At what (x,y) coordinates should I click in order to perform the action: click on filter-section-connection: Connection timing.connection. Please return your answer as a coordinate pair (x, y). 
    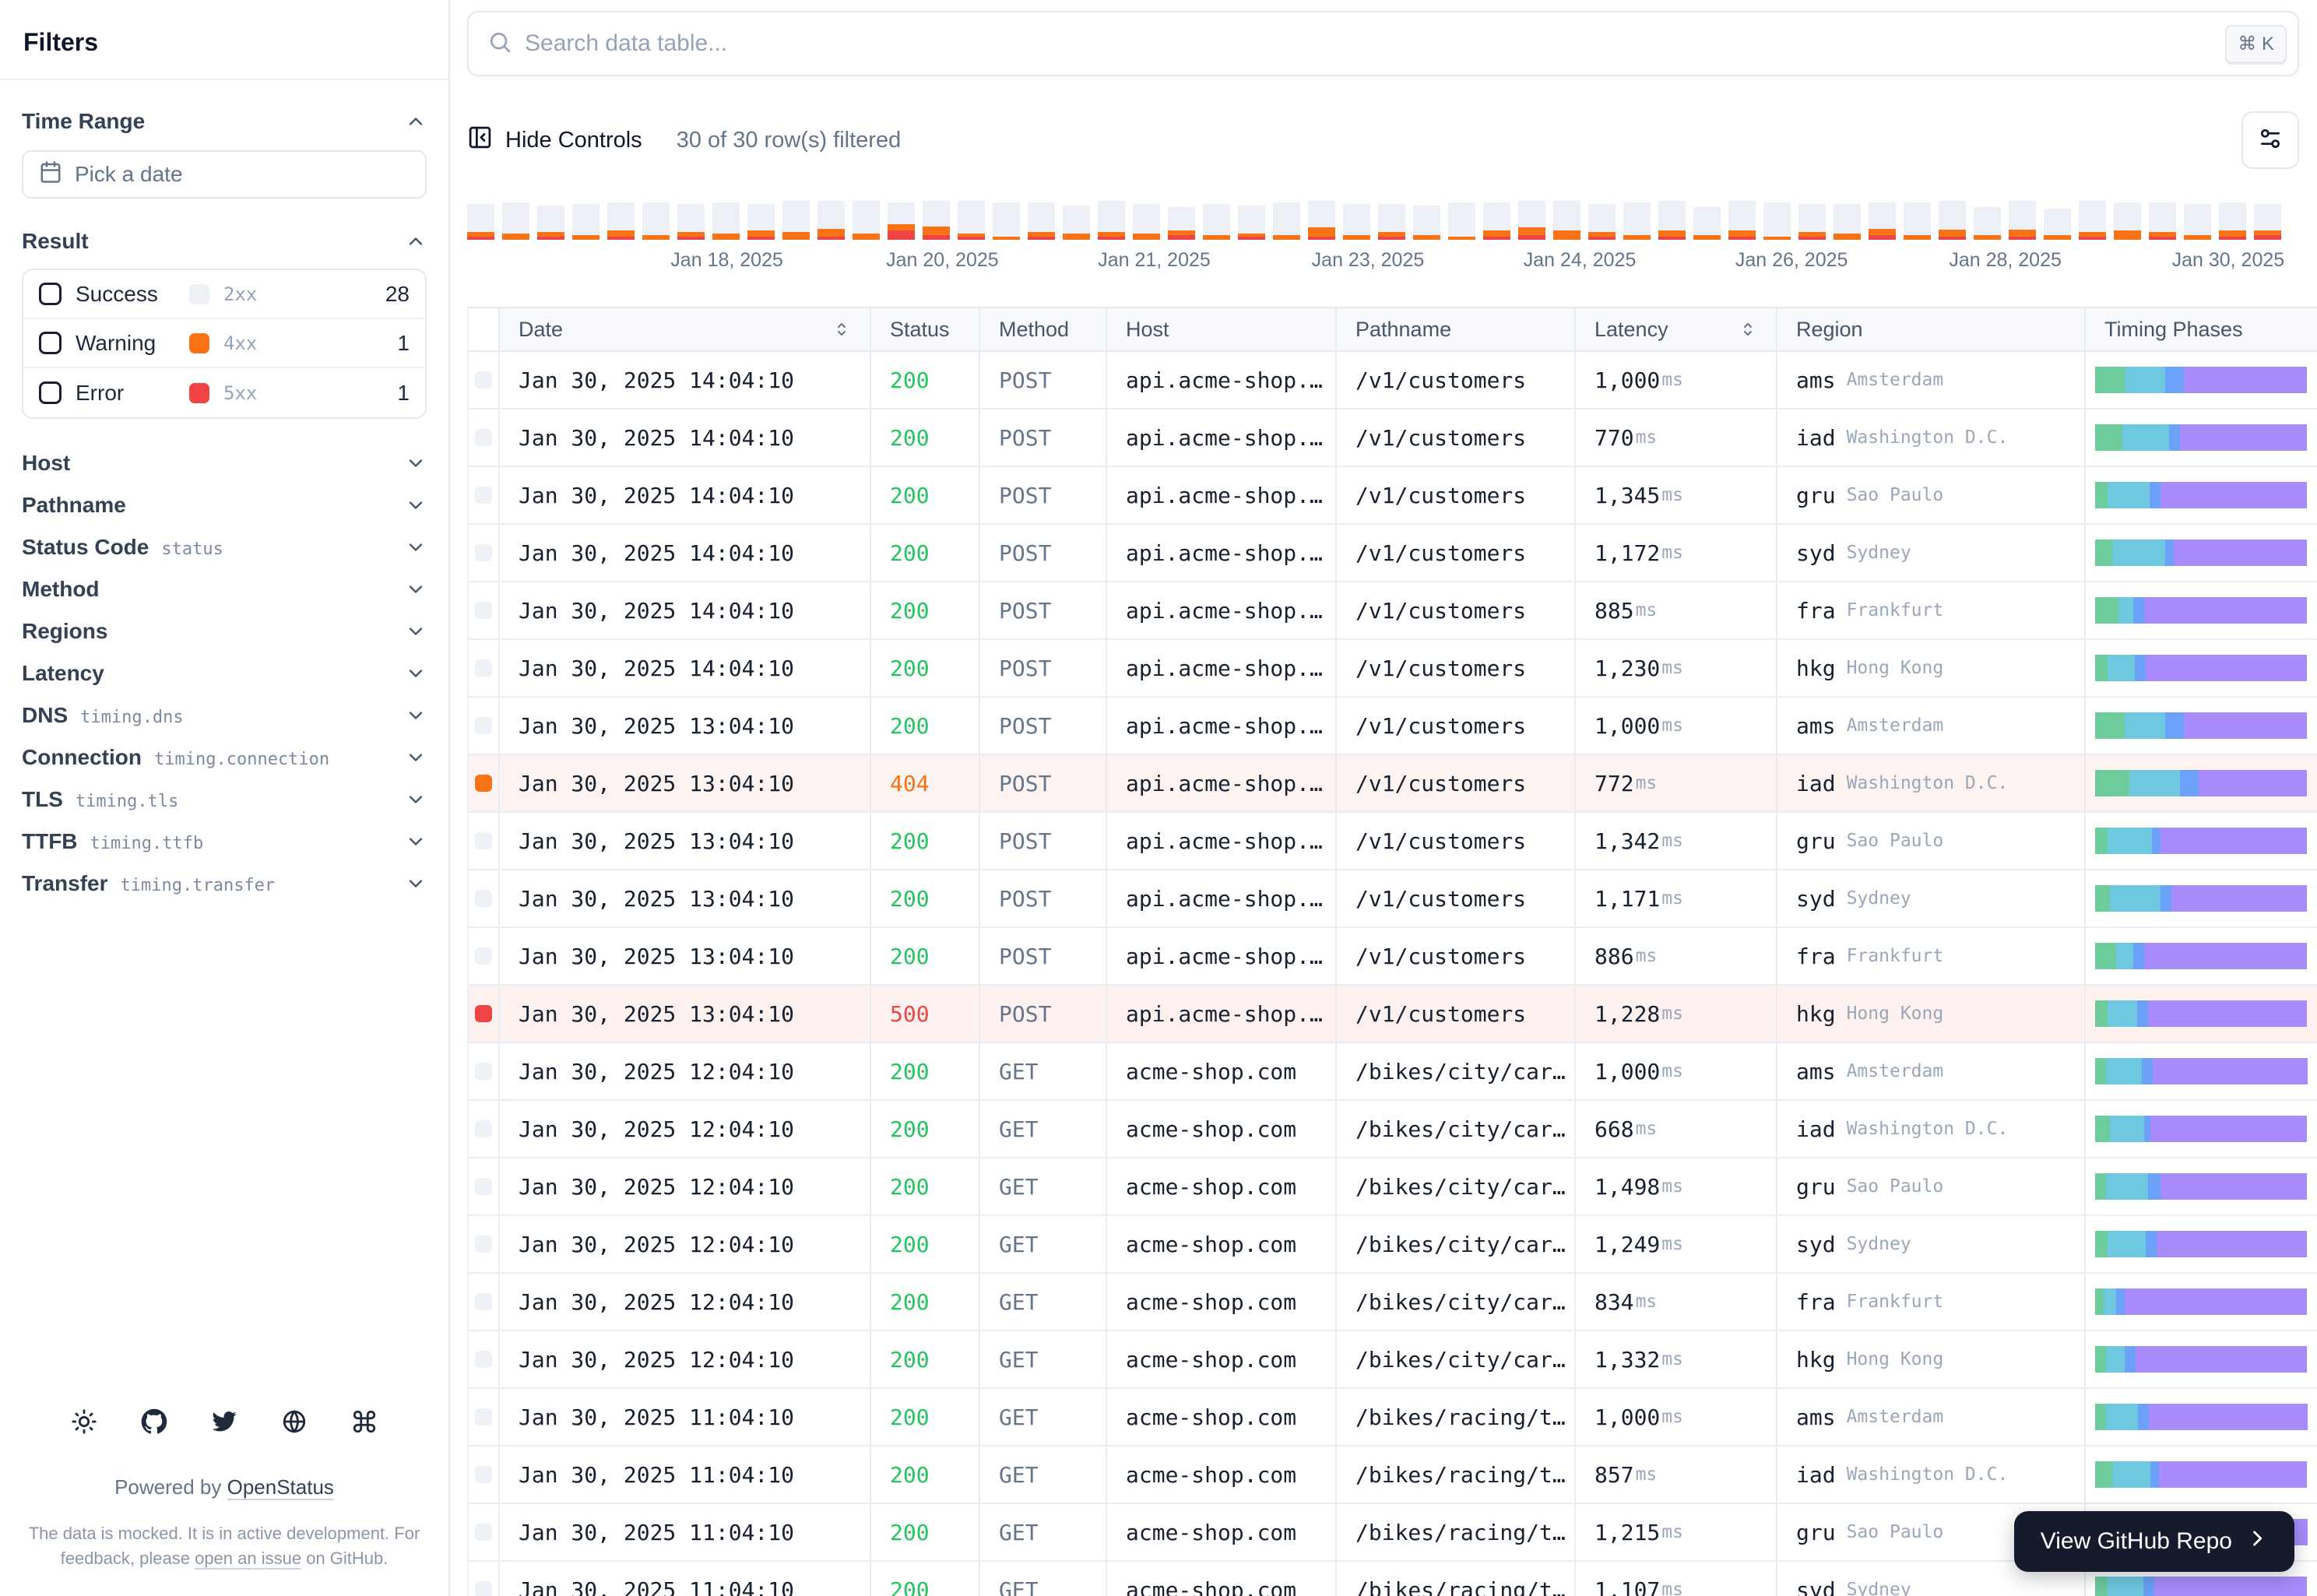
    Looking at the image, I should click on (224, 757).